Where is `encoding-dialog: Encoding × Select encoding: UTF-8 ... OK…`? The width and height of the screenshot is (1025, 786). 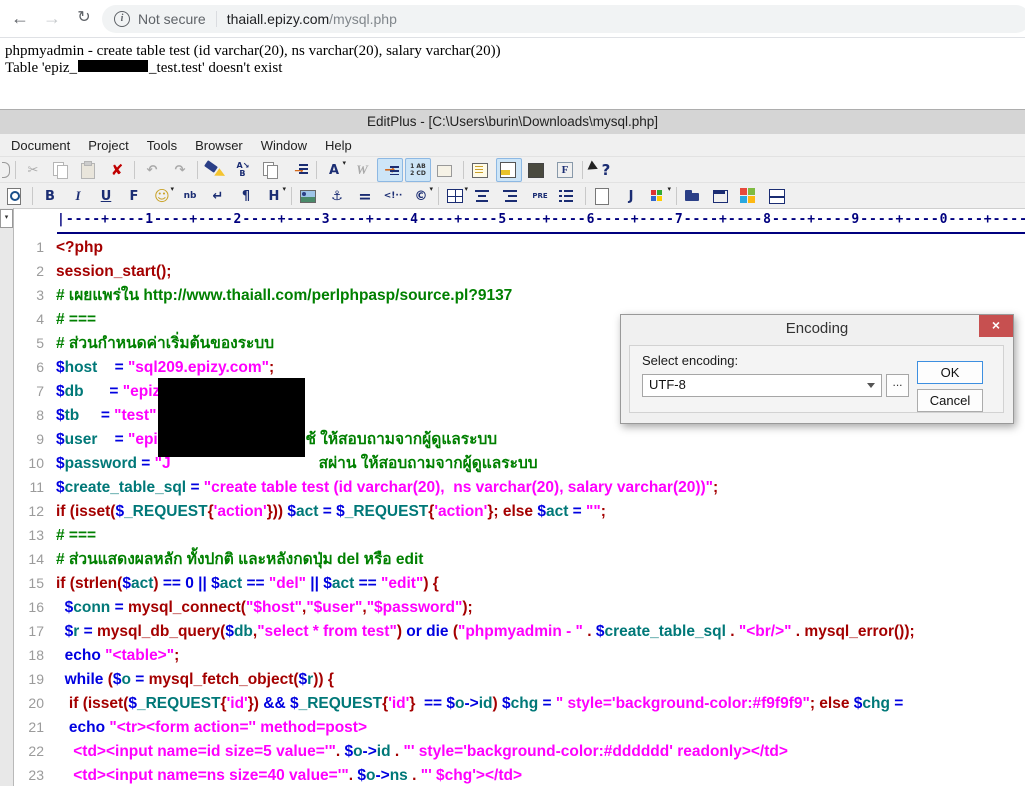
encoding-dialog: Encoding × Select encoding: UTF-8 ... OK… is located at coordinates (817, 369).